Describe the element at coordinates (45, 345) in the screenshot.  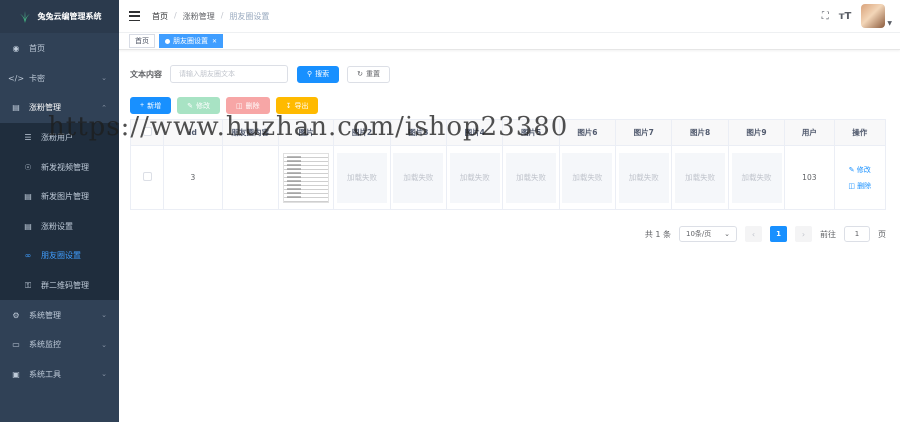
I see `sidebar-item-label: 系统监控` at that location.